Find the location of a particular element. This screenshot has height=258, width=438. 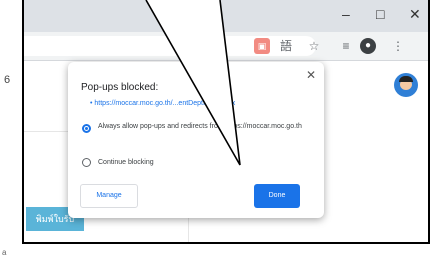

address-bar is located at coordinates (170, 46).